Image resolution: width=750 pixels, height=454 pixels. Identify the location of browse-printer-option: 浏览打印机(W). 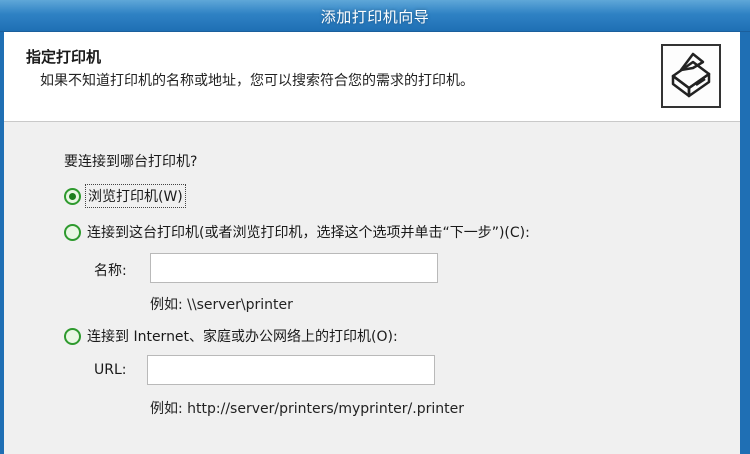
(125, 196).